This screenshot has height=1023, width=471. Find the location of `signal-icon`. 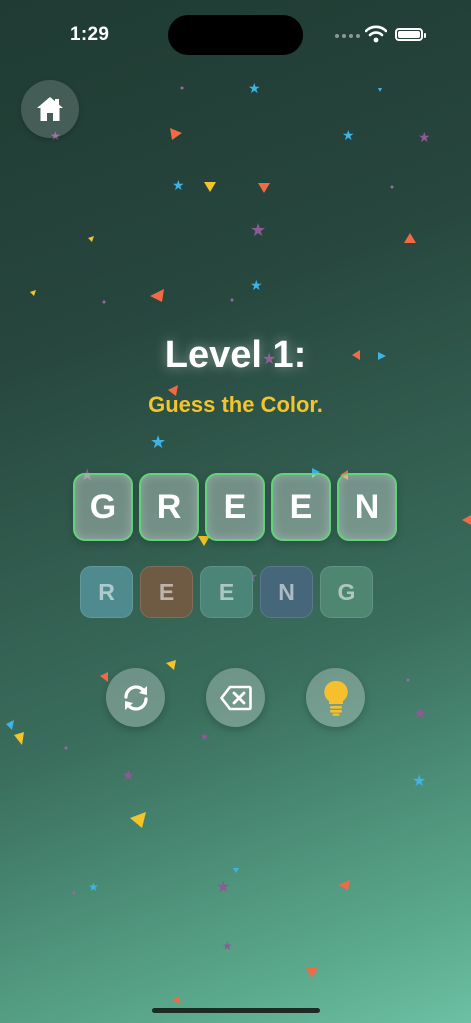

signal-icon is located at coordinates (347, 36).